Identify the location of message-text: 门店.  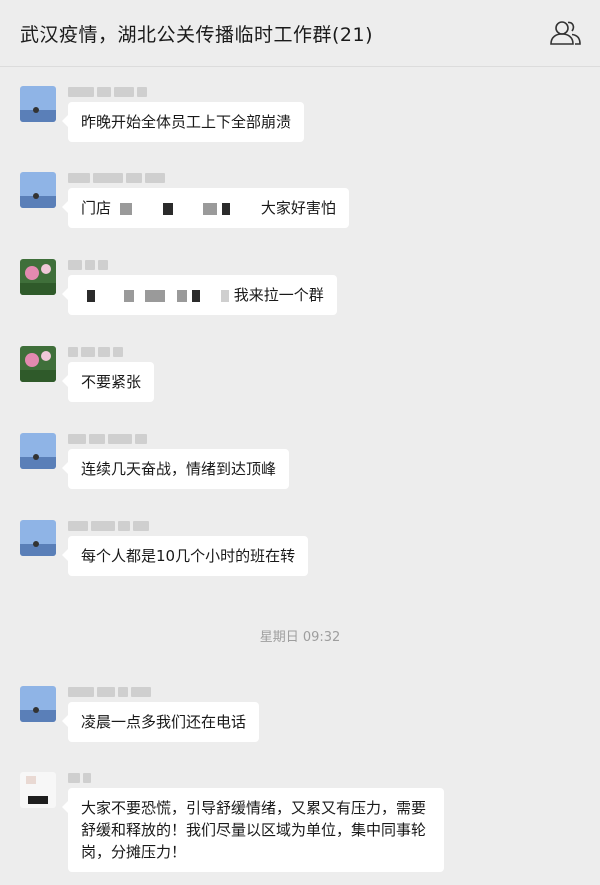
(96, 208).